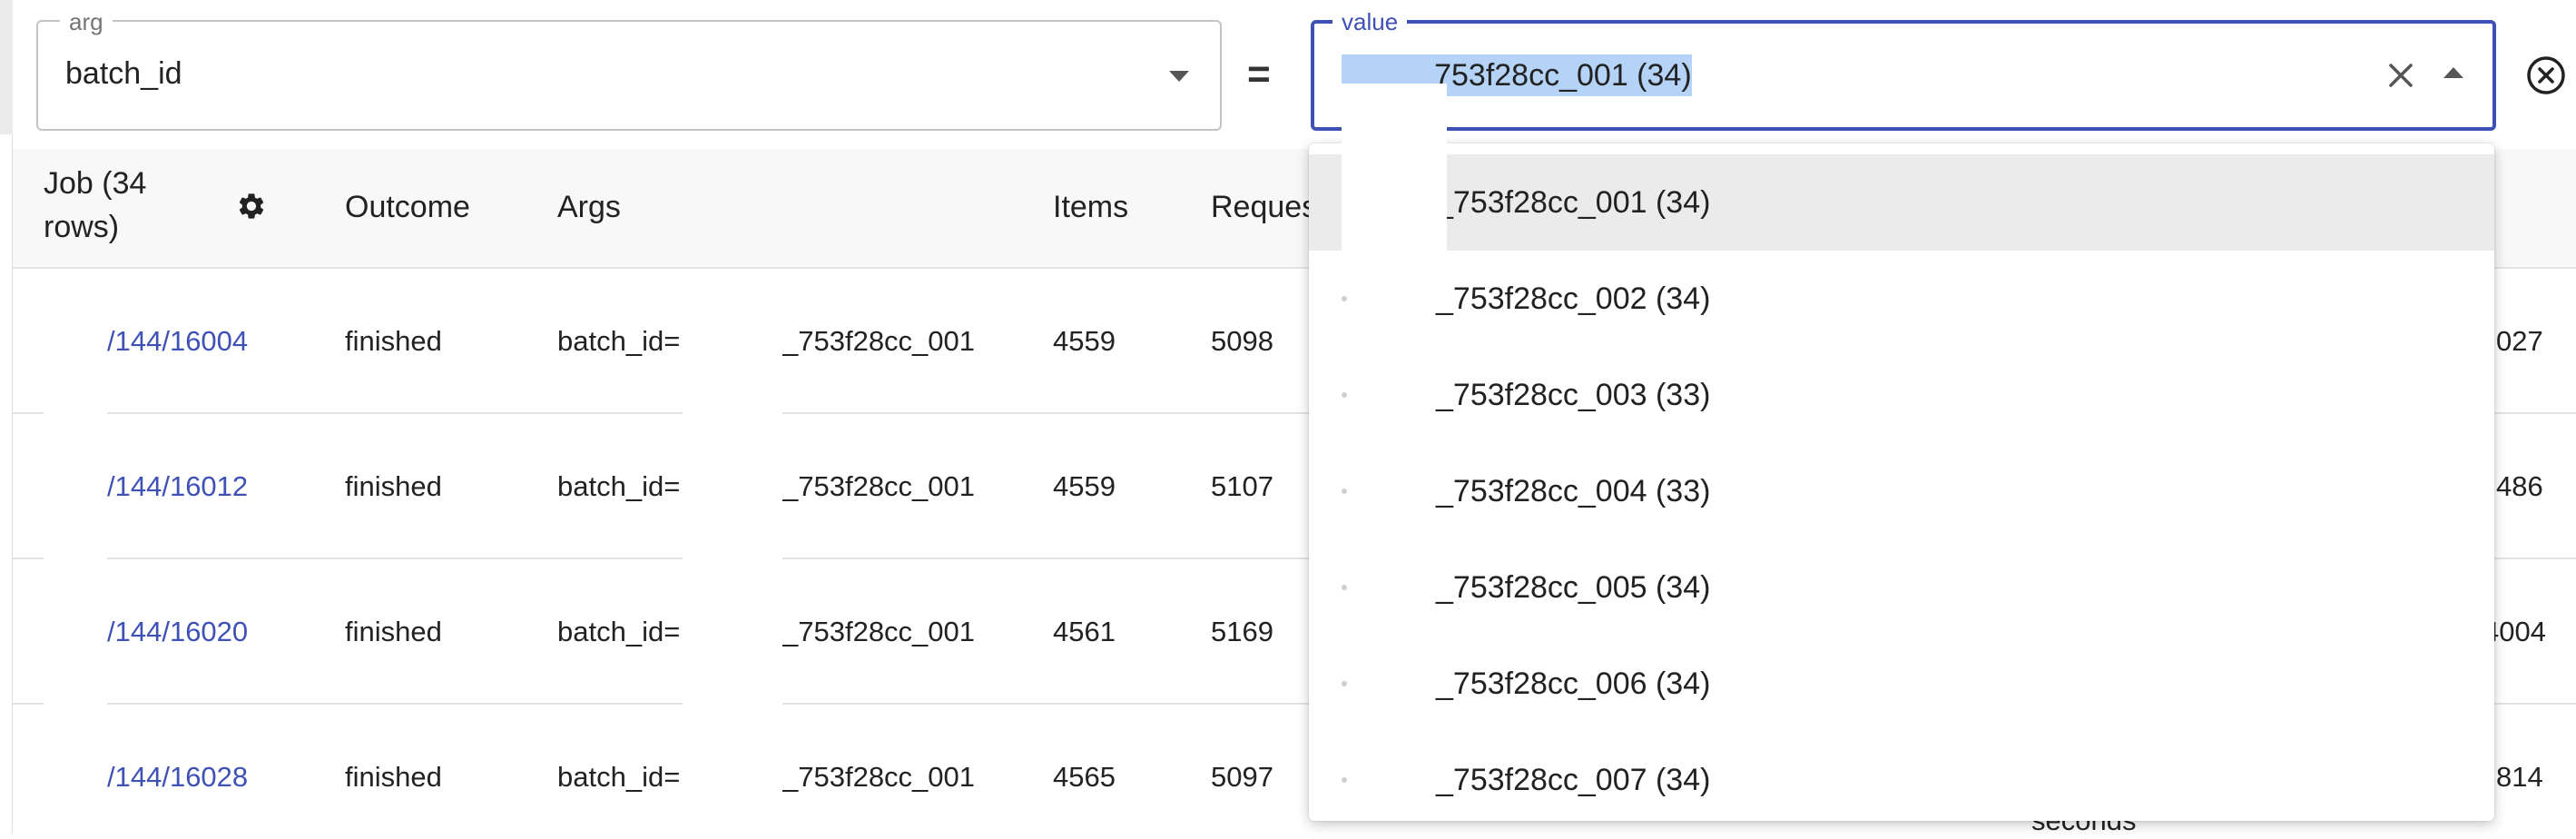  Describe the element at coordinates (1242, 777) in the screenshot. I see `requests-cell: 5097` at that location.